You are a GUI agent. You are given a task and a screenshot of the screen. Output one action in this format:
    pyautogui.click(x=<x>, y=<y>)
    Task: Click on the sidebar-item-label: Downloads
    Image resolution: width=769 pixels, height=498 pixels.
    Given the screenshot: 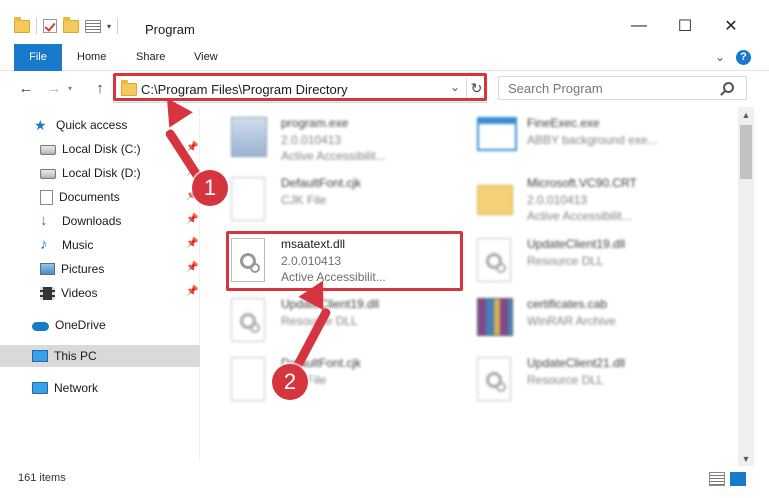 What is the action you would take?
    pyautogui.click(x=92, y=221)
    